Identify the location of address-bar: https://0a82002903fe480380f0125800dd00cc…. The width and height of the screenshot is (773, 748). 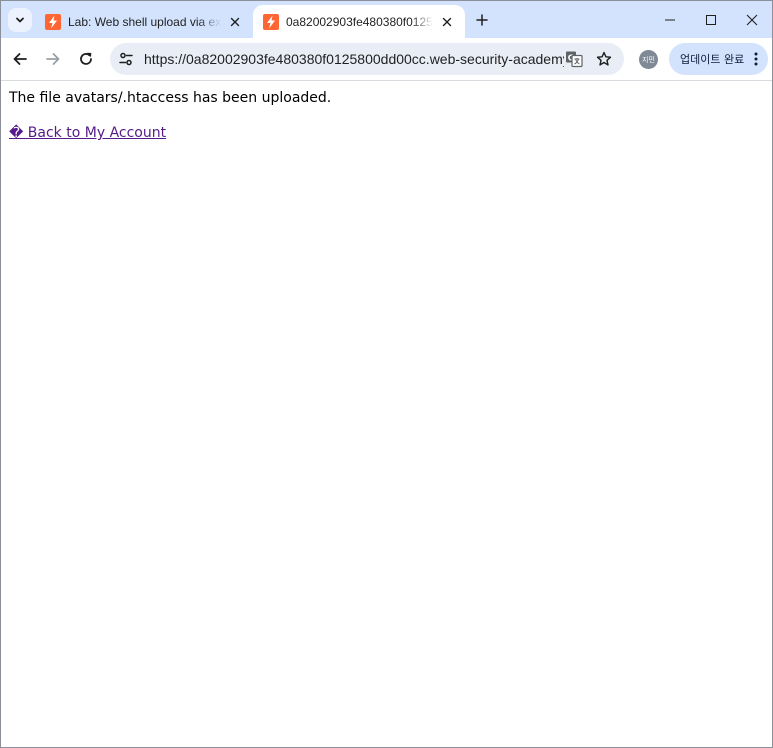
(367, 59).